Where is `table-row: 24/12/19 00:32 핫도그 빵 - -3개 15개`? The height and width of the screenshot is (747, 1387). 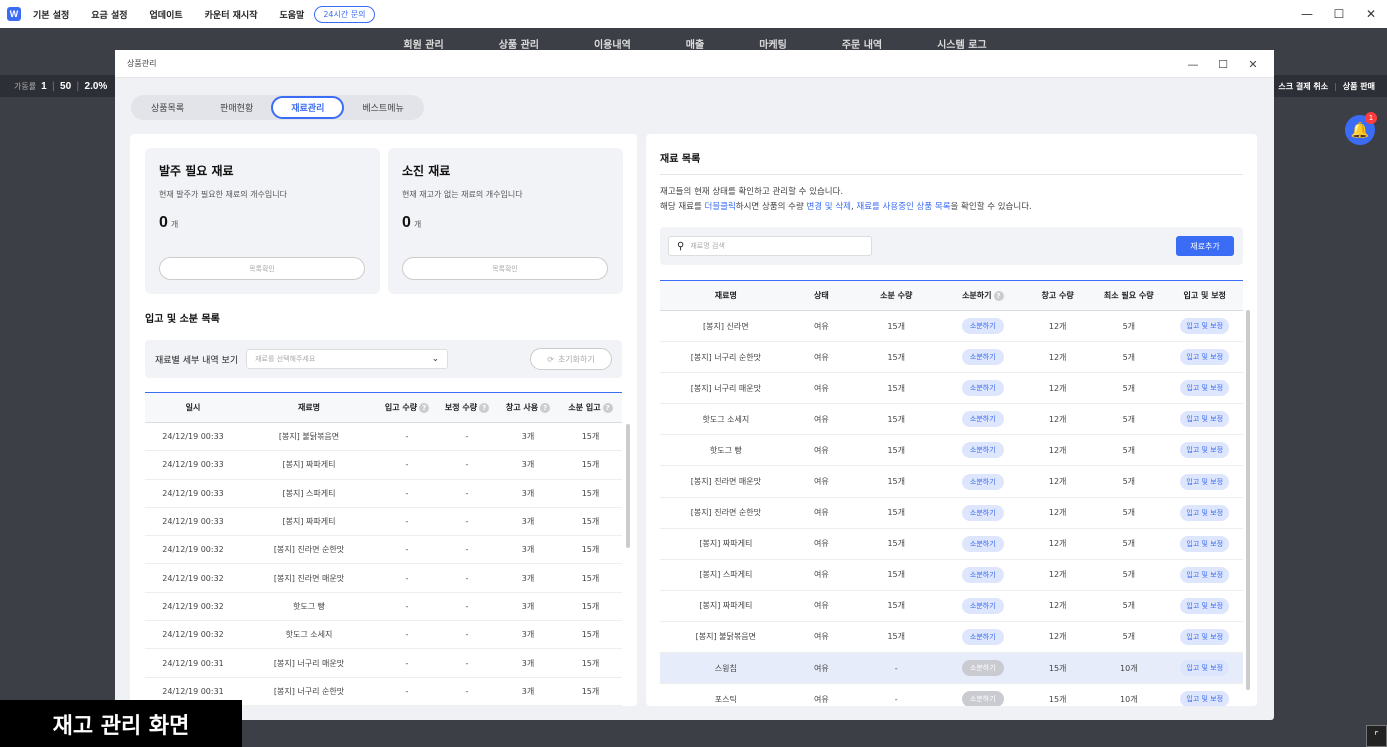 table-row: 24/12/19 00:32 핫도그 빵 - -3개 15개 is located at coordinates (383, 607).